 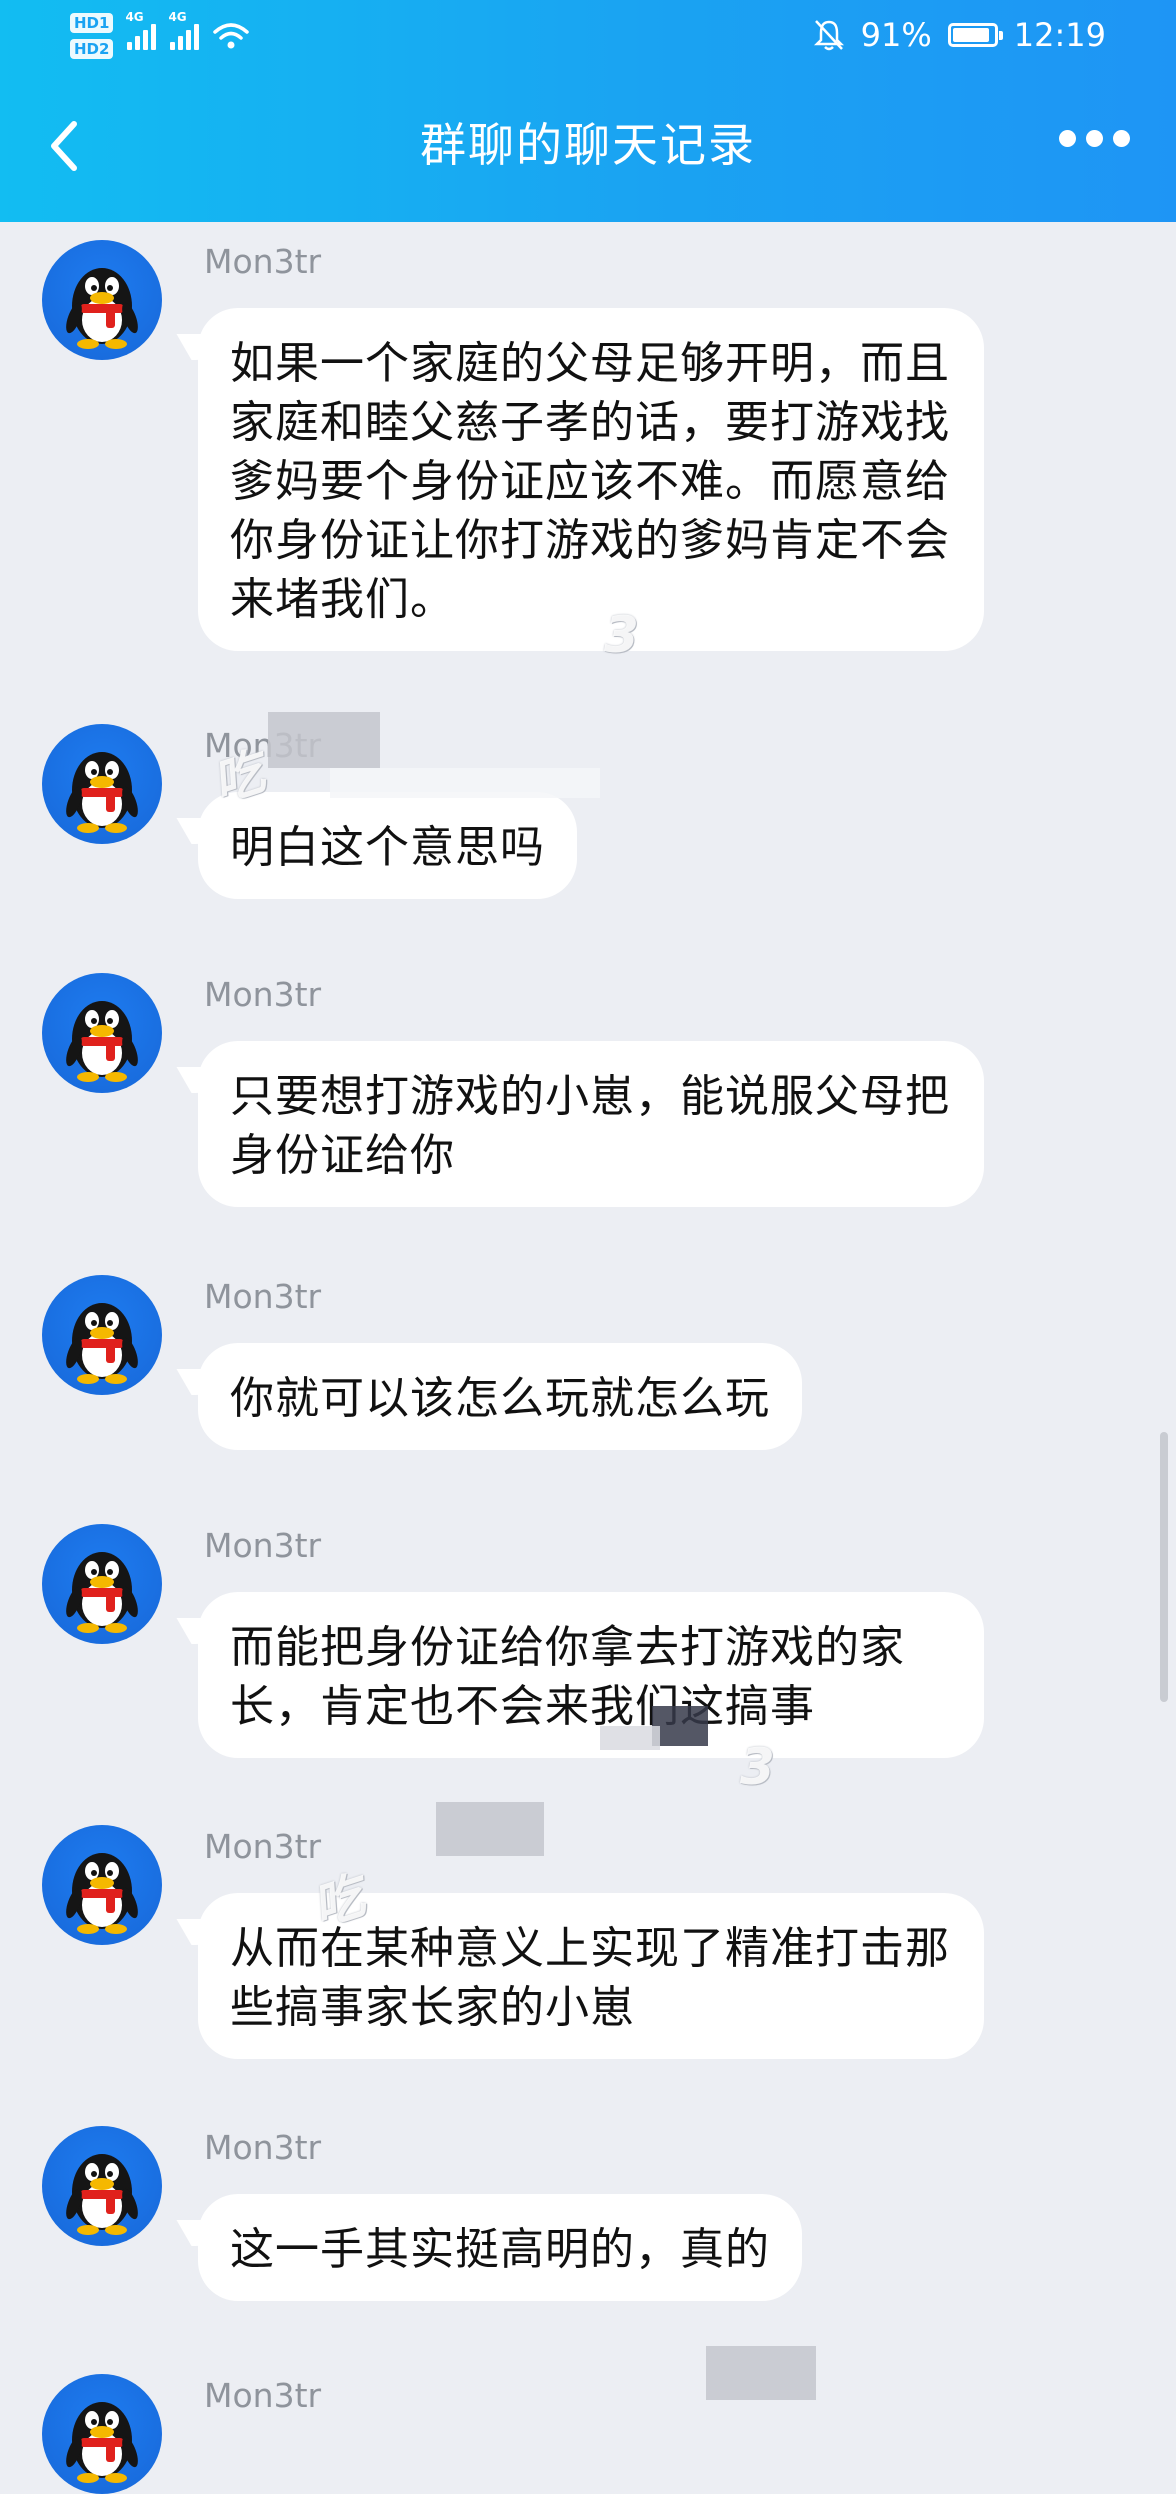 What do you see at coordinates (970, 35) in the screenshot?
I see `battery-fill` at bounding box center [970, 35].